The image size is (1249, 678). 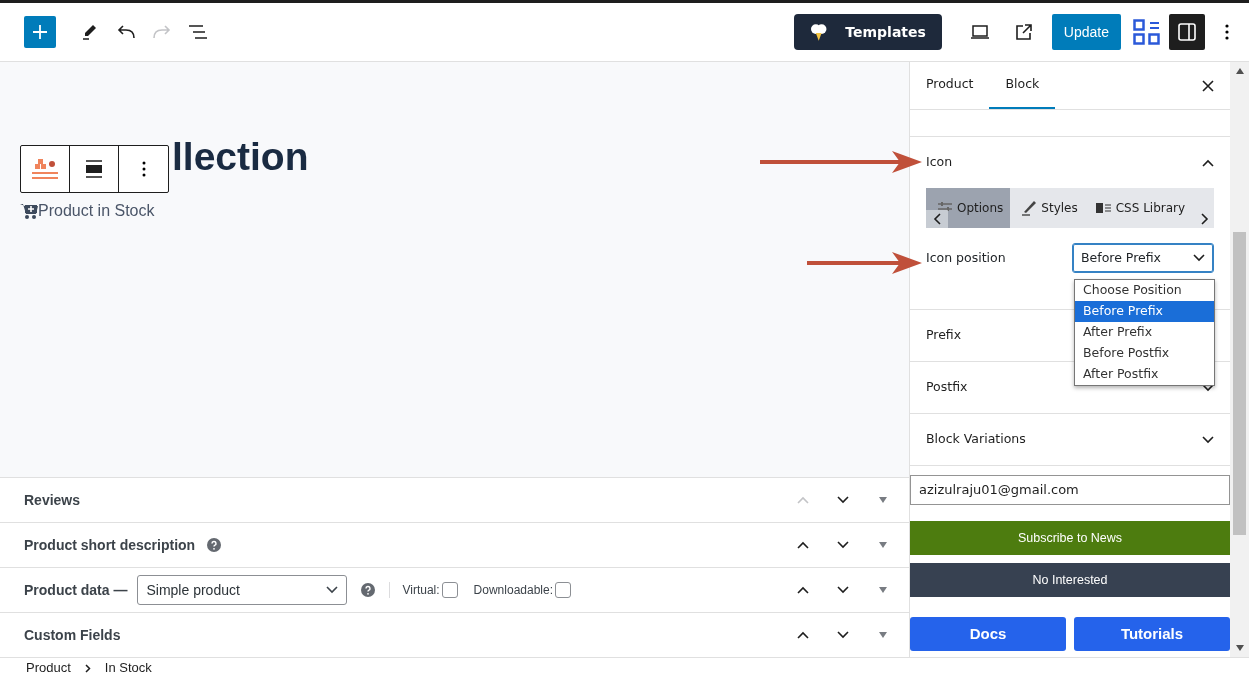 What do you see at coordinates (513, 590) in the screenshot?
I see `checkbox-label: Downloadable:` at bounding box center [513, 590].